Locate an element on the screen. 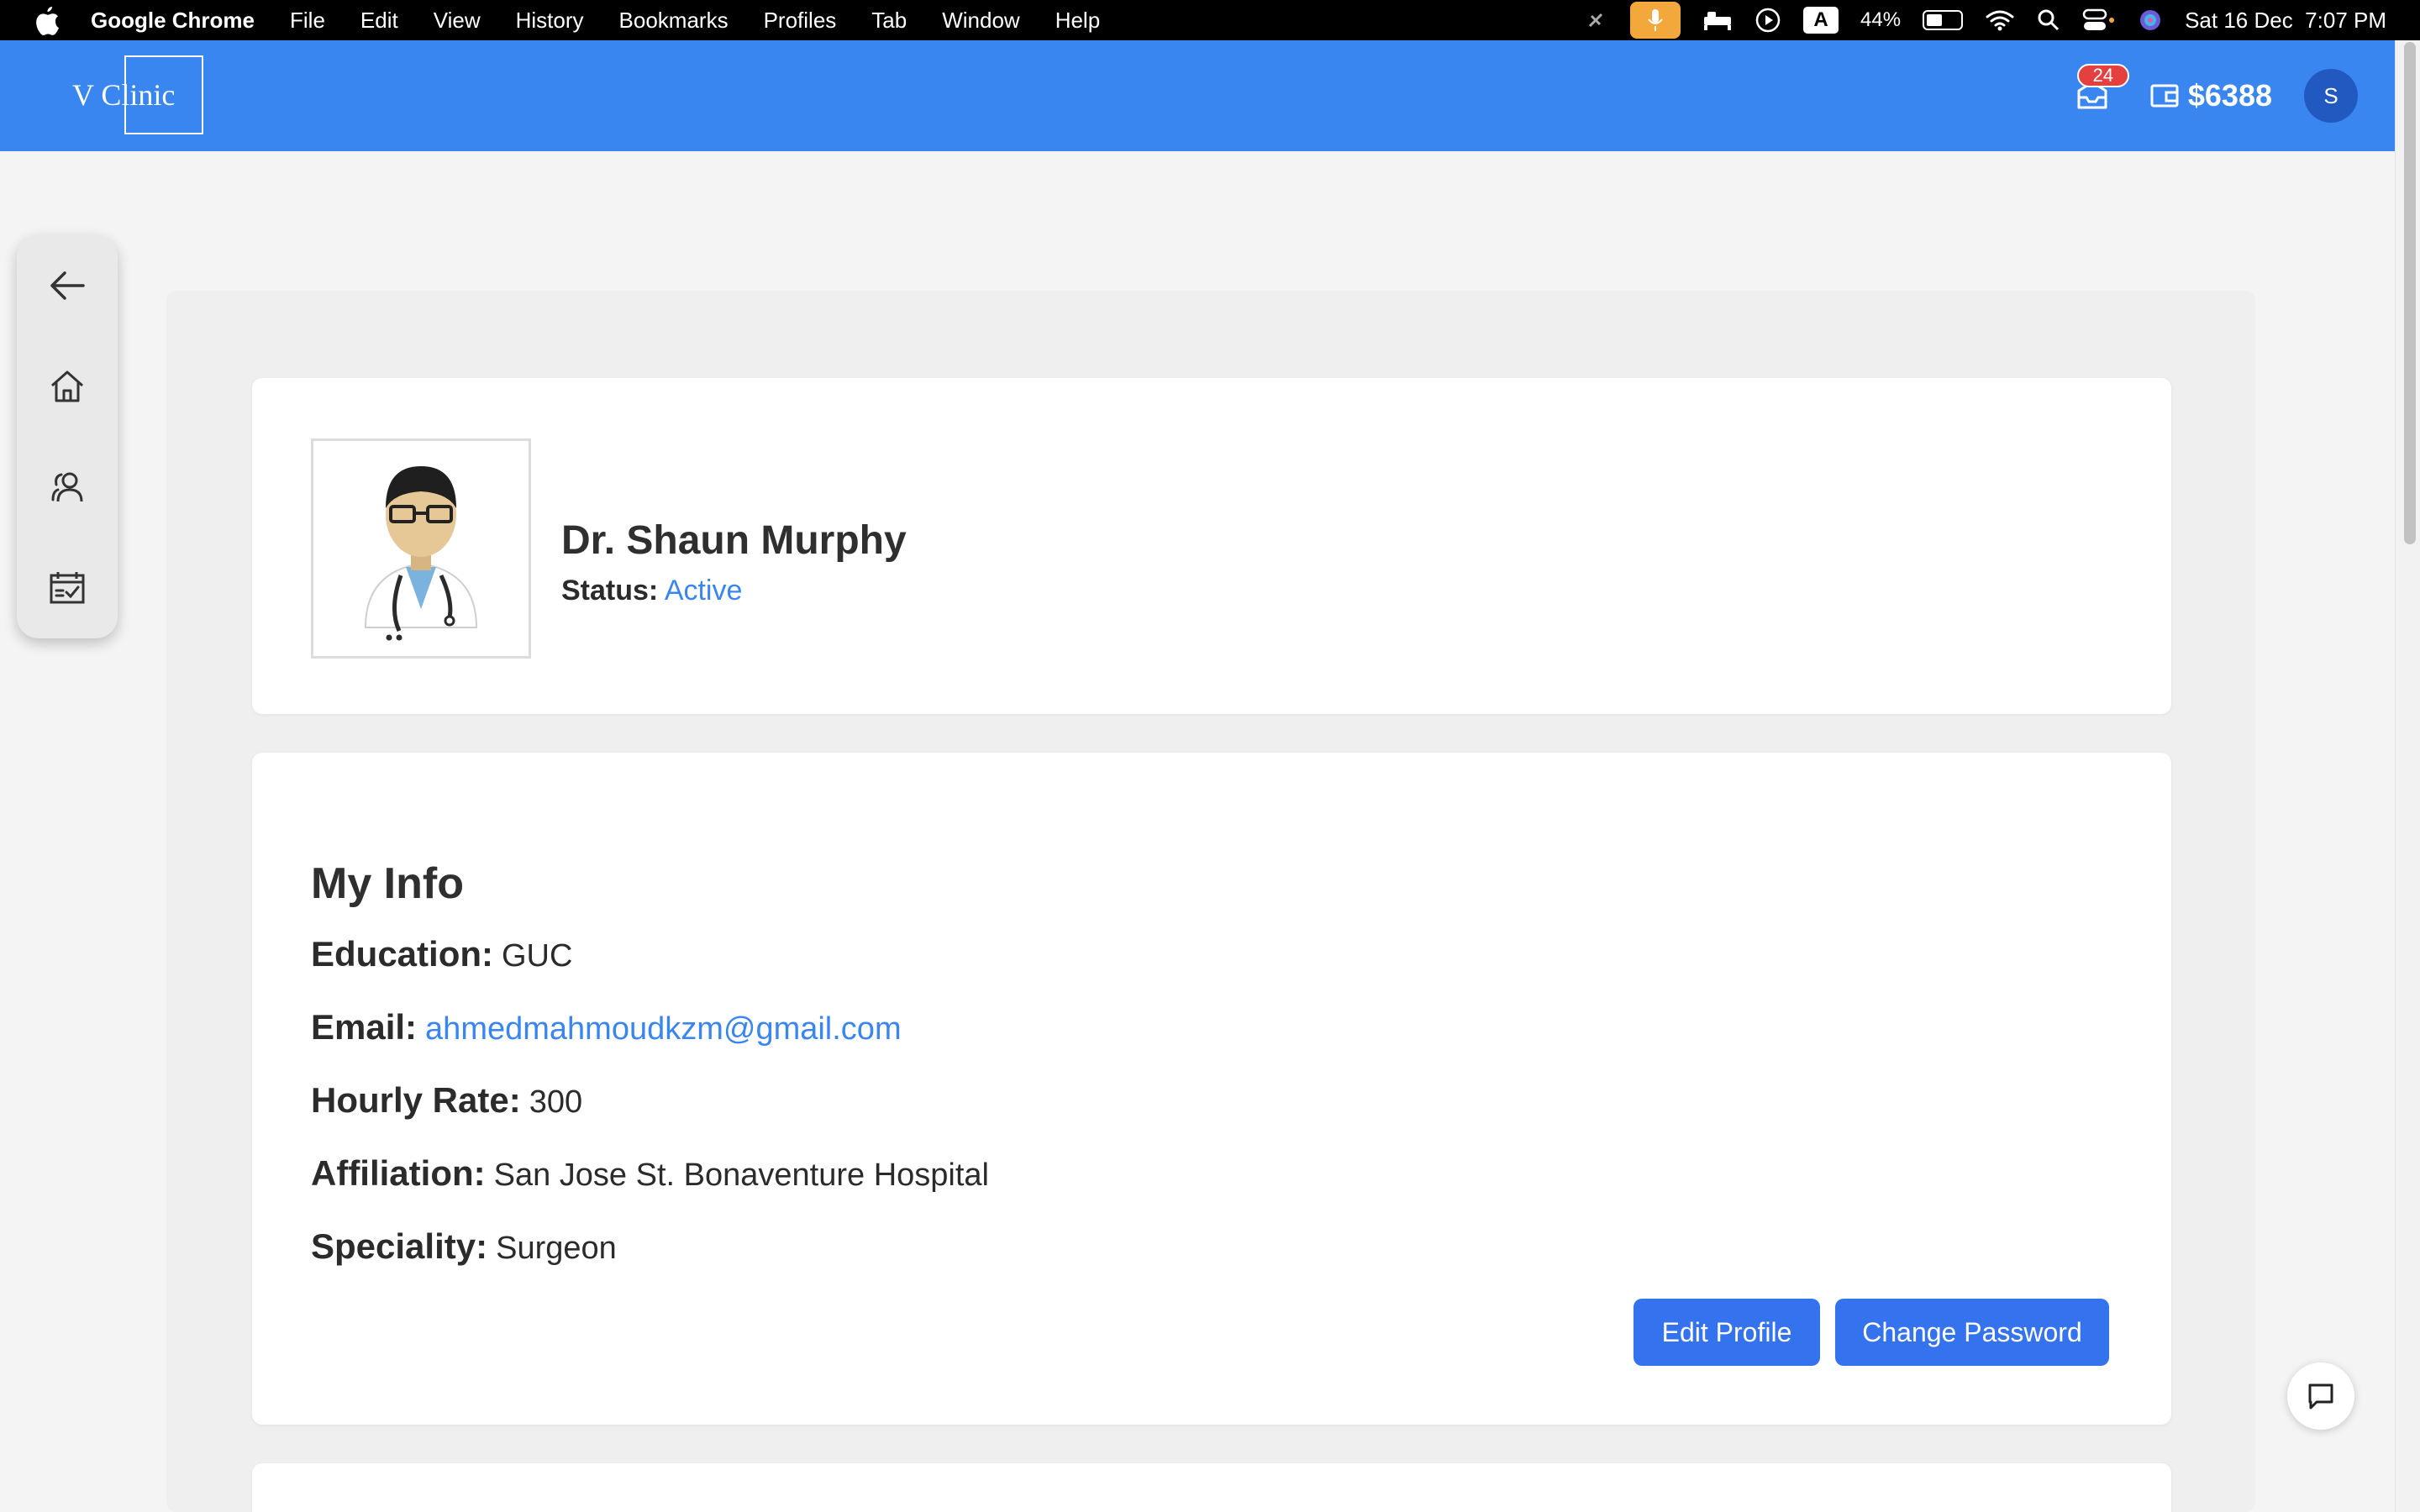  hourly-rate-row: Hourly Rate: 300 is located at coordinates (447, 1100).